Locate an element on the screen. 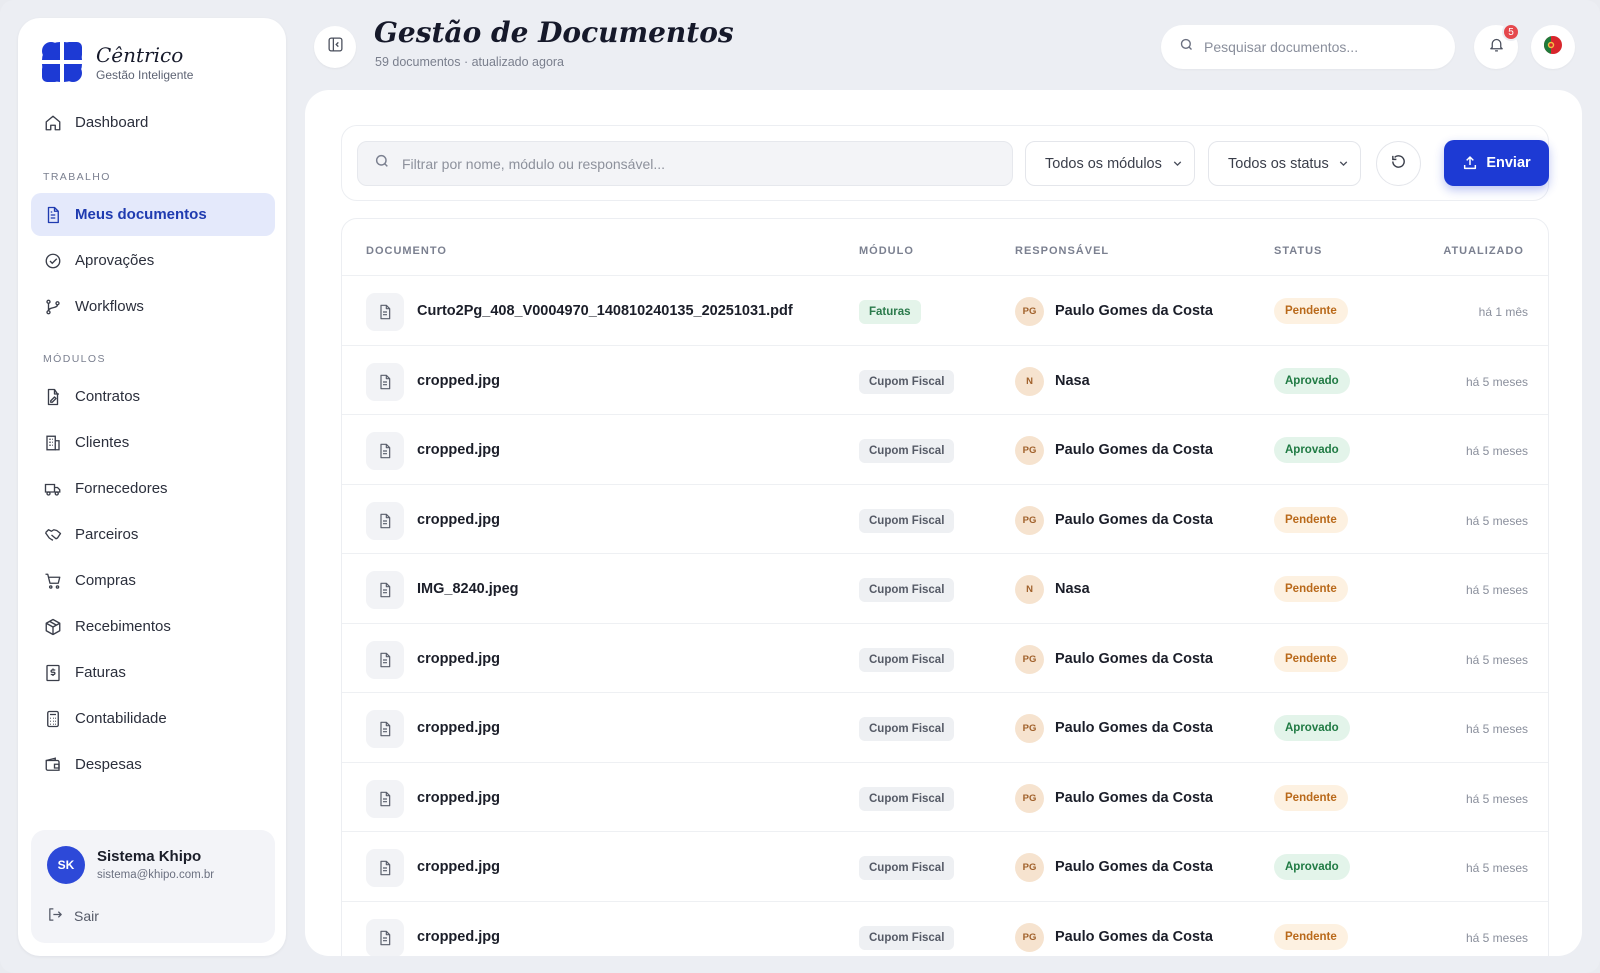 The width and height of the screenshot is (1600, 973). sidebar-toggle-button is located at coordinates (335, 47).